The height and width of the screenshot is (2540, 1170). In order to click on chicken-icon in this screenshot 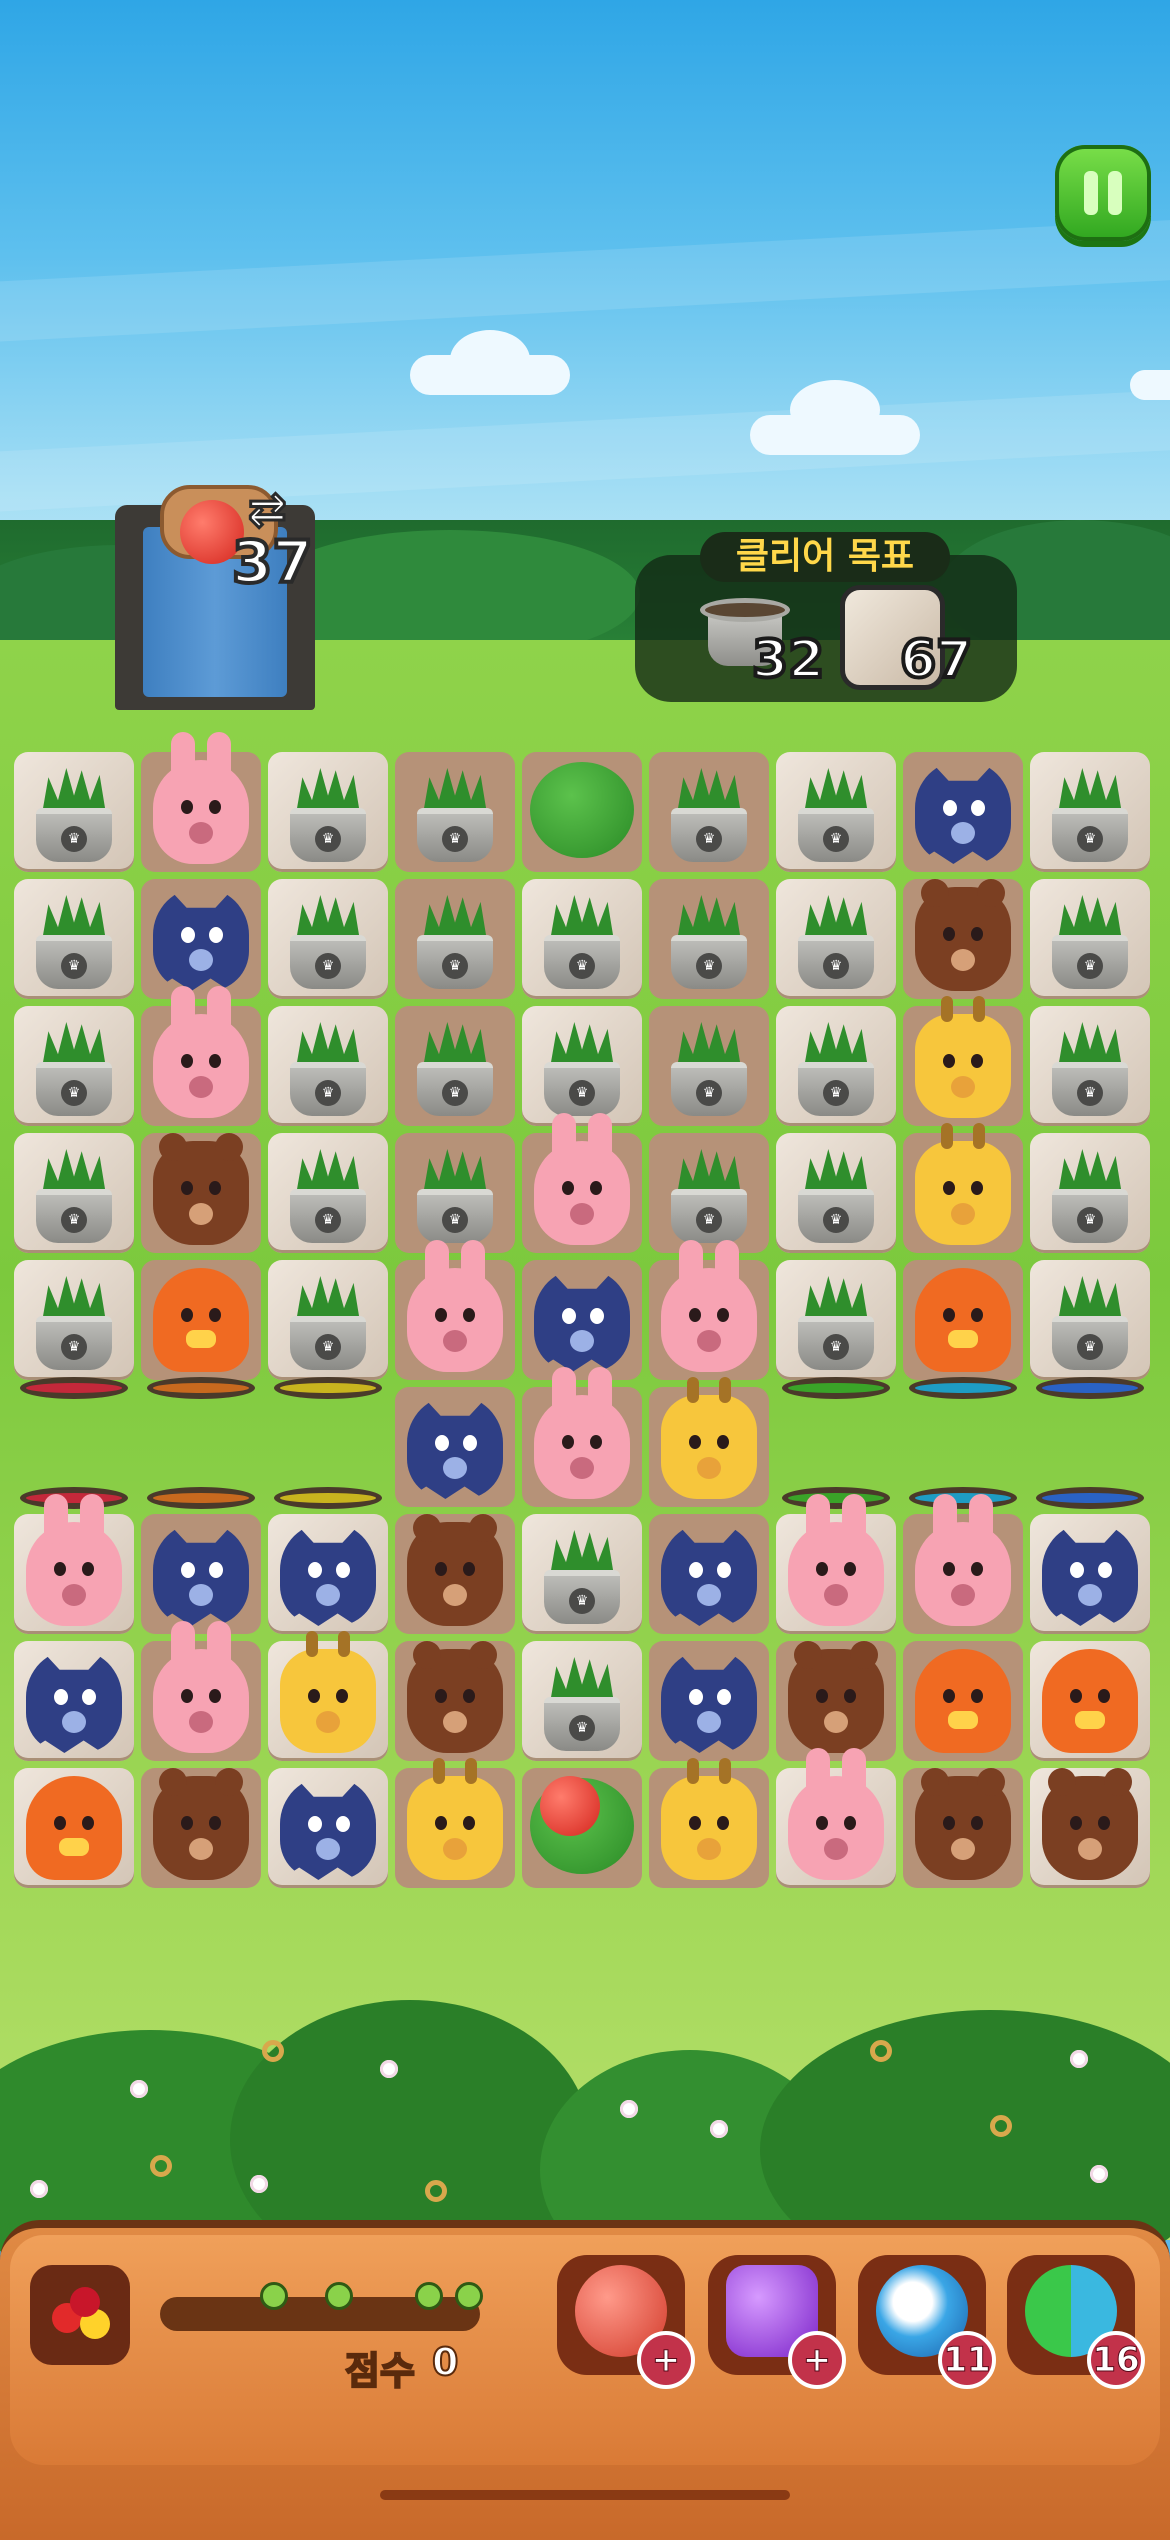, I will do `click(74, 1828)`.